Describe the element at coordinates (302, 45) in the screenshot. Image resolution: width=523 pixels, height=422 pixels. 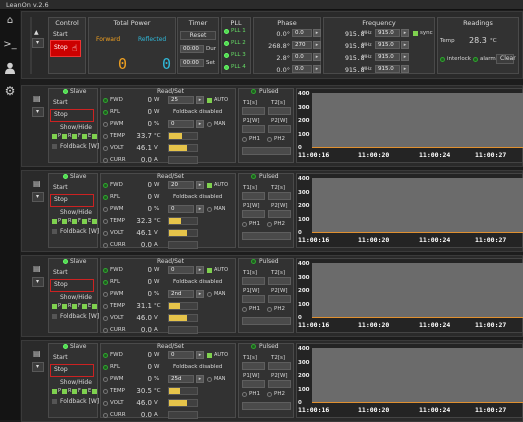
I see `phase2-input: 270` at that location.